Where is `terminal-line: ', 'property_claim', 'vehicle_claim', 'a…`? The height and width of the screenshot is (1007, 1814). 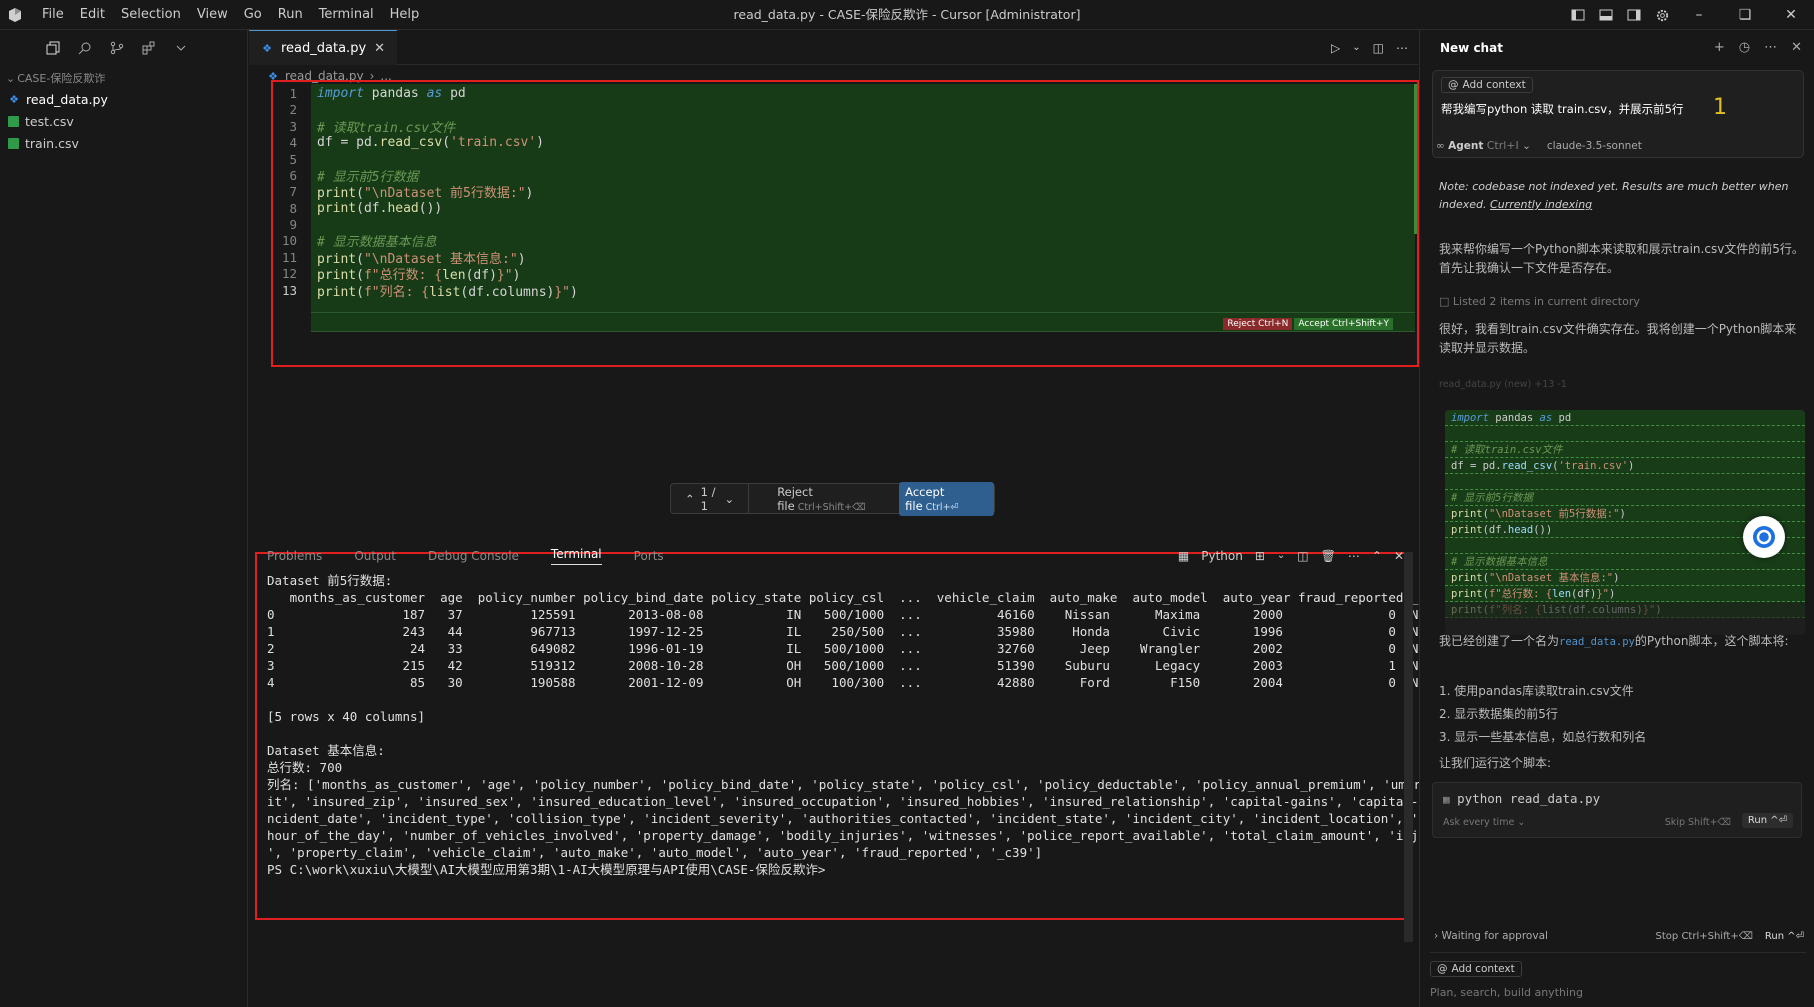 terminal-line: ', 'property_claim', 'vehicle_claim', 'a… is located at coordinates (655, 852).